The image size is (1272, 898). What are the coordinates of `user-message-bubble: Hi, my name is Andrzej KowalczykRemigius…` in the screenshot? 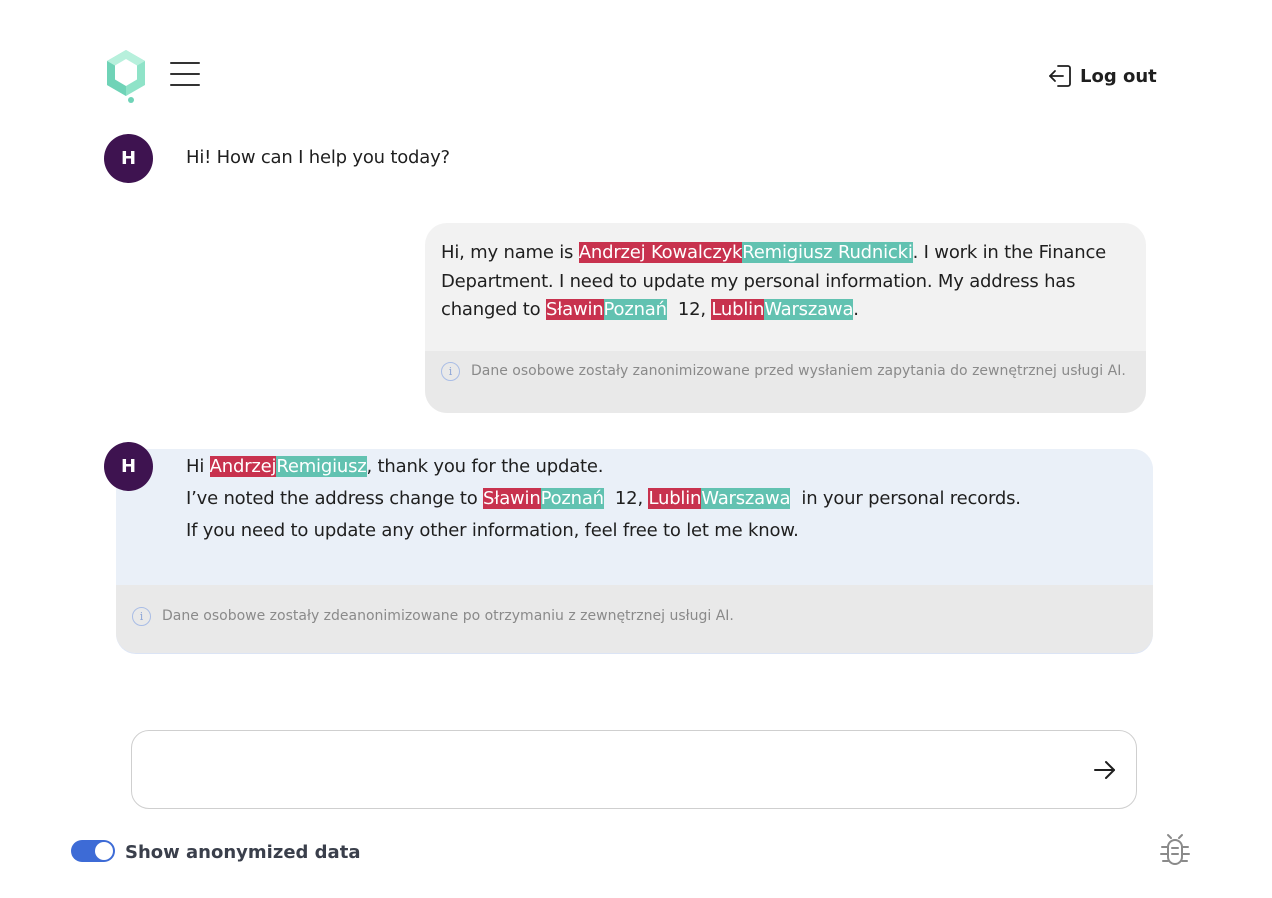 It's located at (785, 318).